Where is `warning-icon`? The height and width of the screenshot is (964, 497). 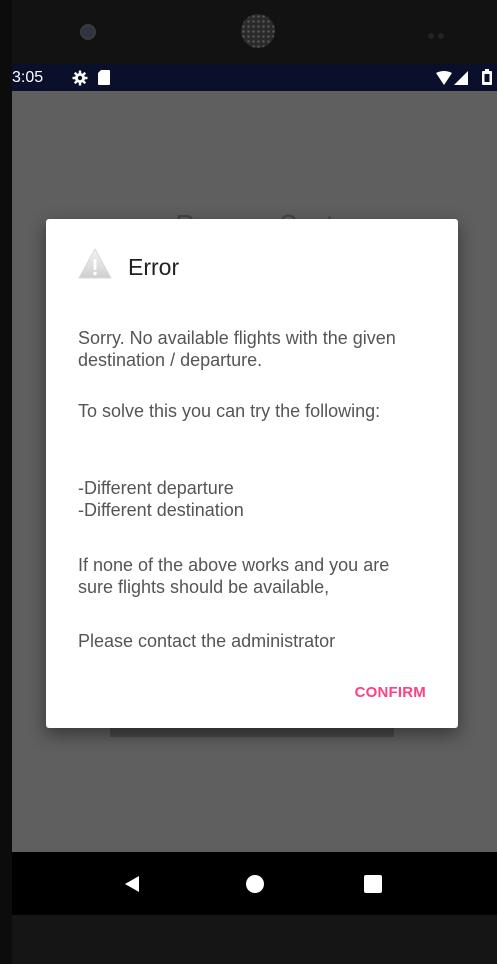 warning-icon is located at coordinates (95, 263).